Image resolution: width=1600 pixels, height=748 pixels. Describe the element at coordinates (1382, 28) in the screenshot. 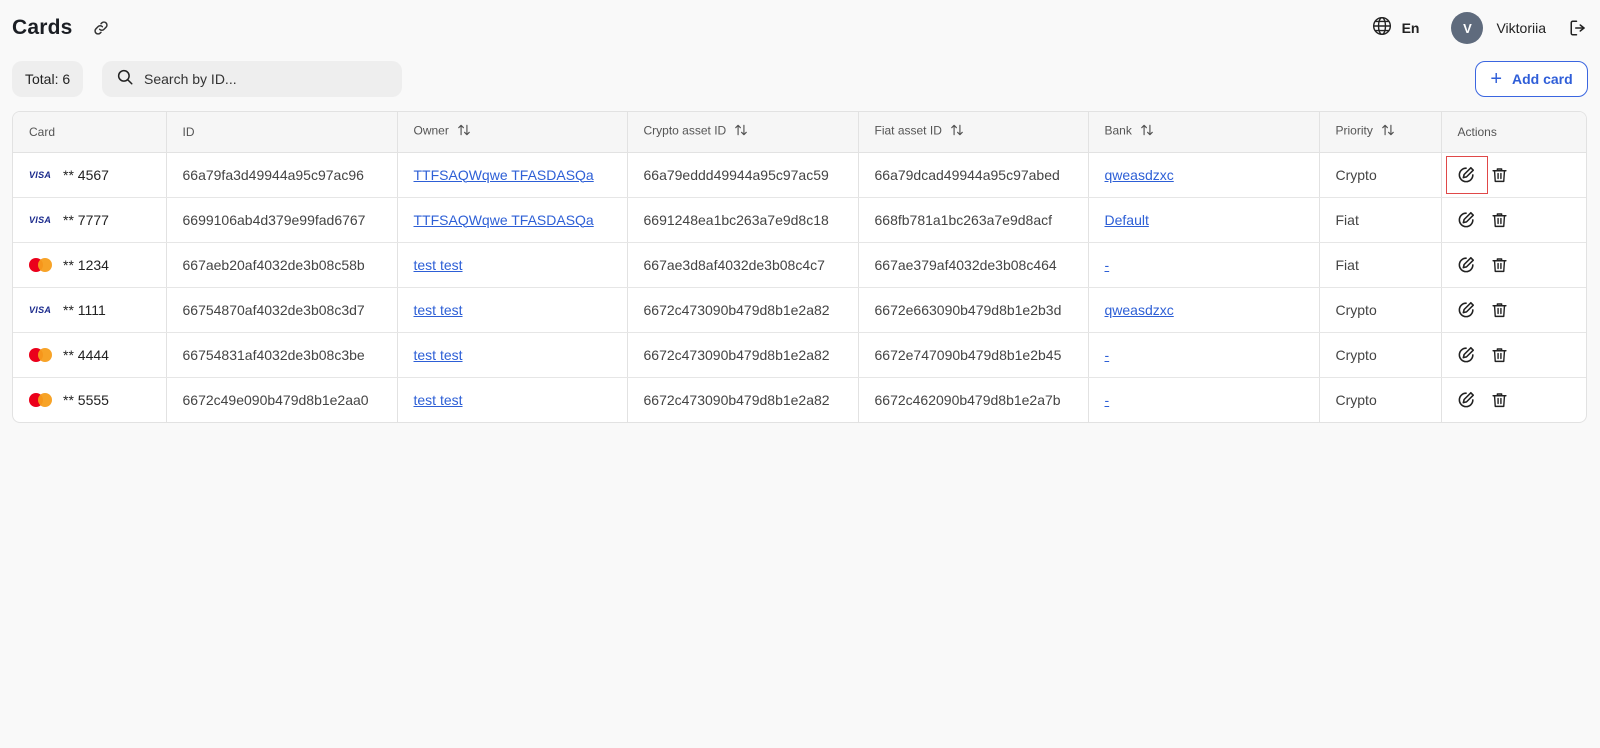

I see `globe-icon` at that location.